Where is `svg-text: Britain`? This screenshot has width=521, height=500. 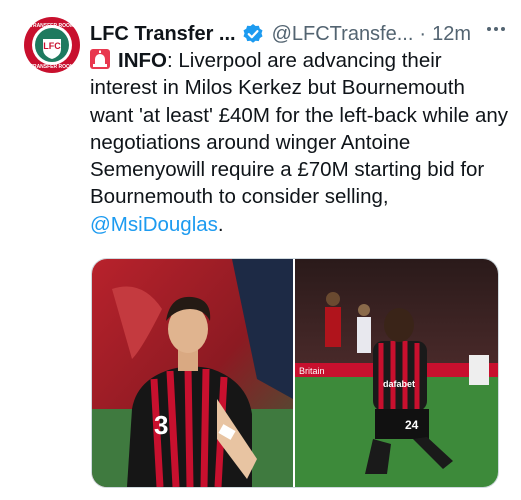
svg-text: Britain is located at coordinates (312, 371).